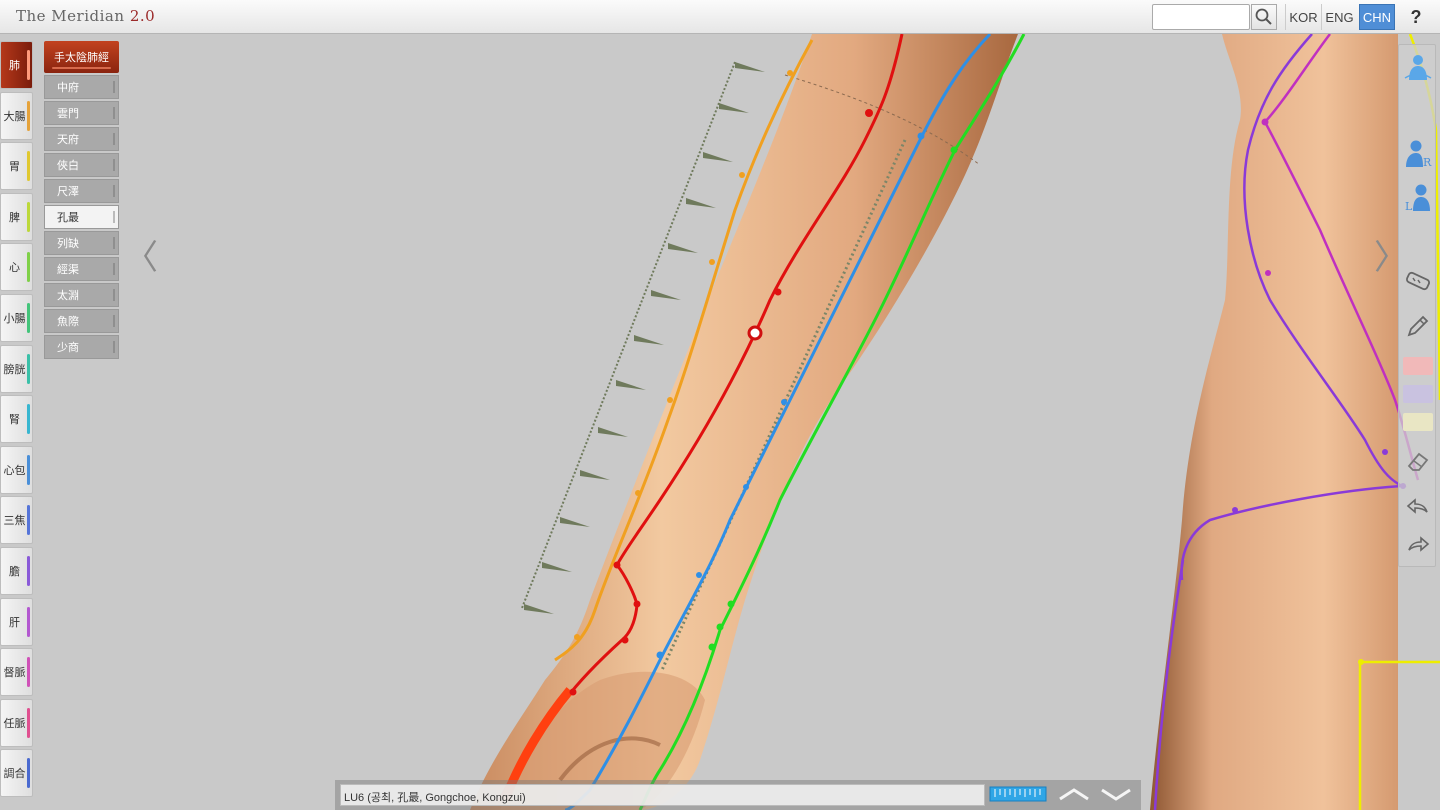 The image size is (1440, 810). Describe the element at coordinates (755, 333) in the screenshot. I see `selected-point-marker` at that location.